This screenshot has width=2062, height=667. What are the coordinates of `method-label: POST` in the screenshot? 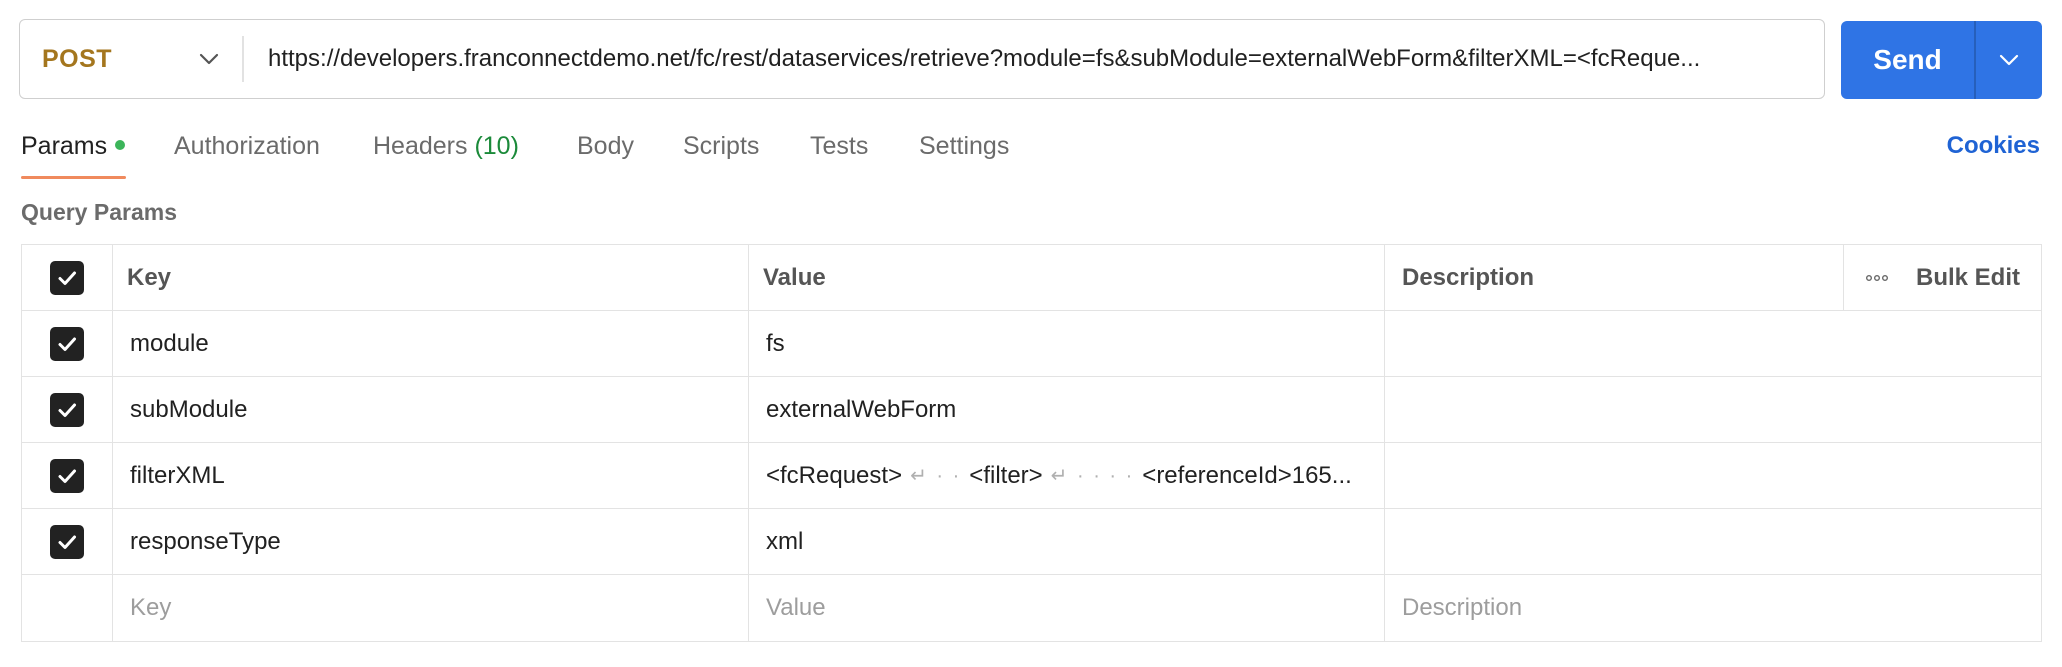 It's located at (77, 58).